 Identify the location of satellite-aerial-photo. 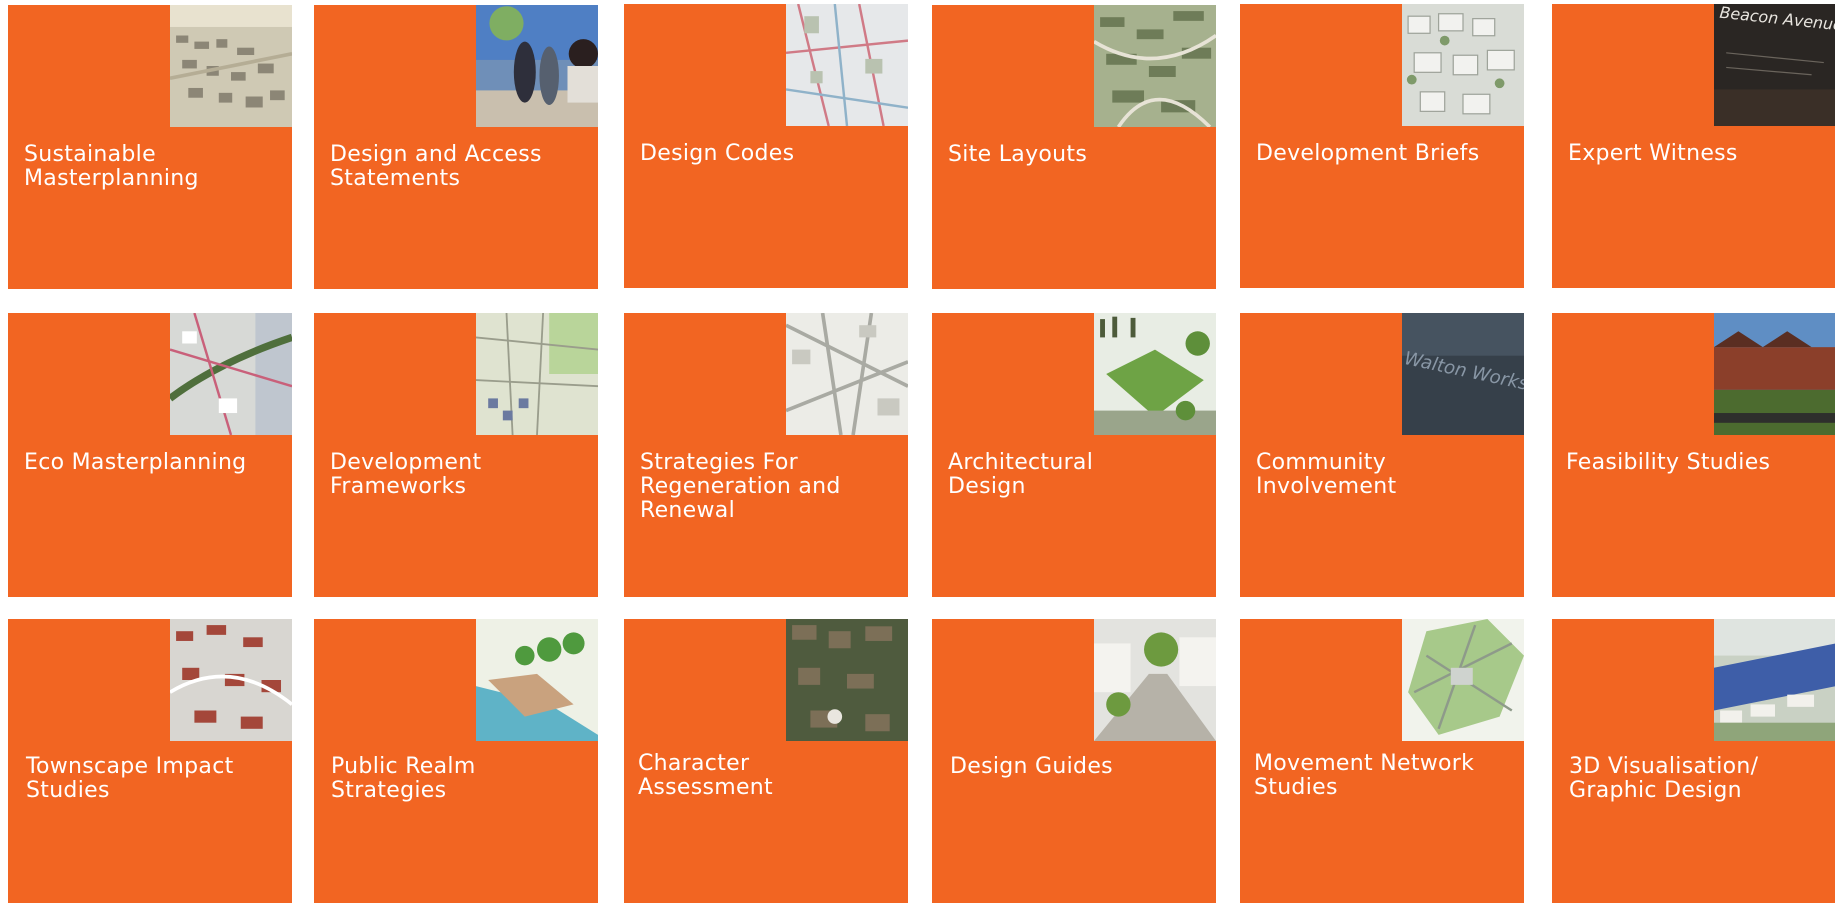
(847, 680).